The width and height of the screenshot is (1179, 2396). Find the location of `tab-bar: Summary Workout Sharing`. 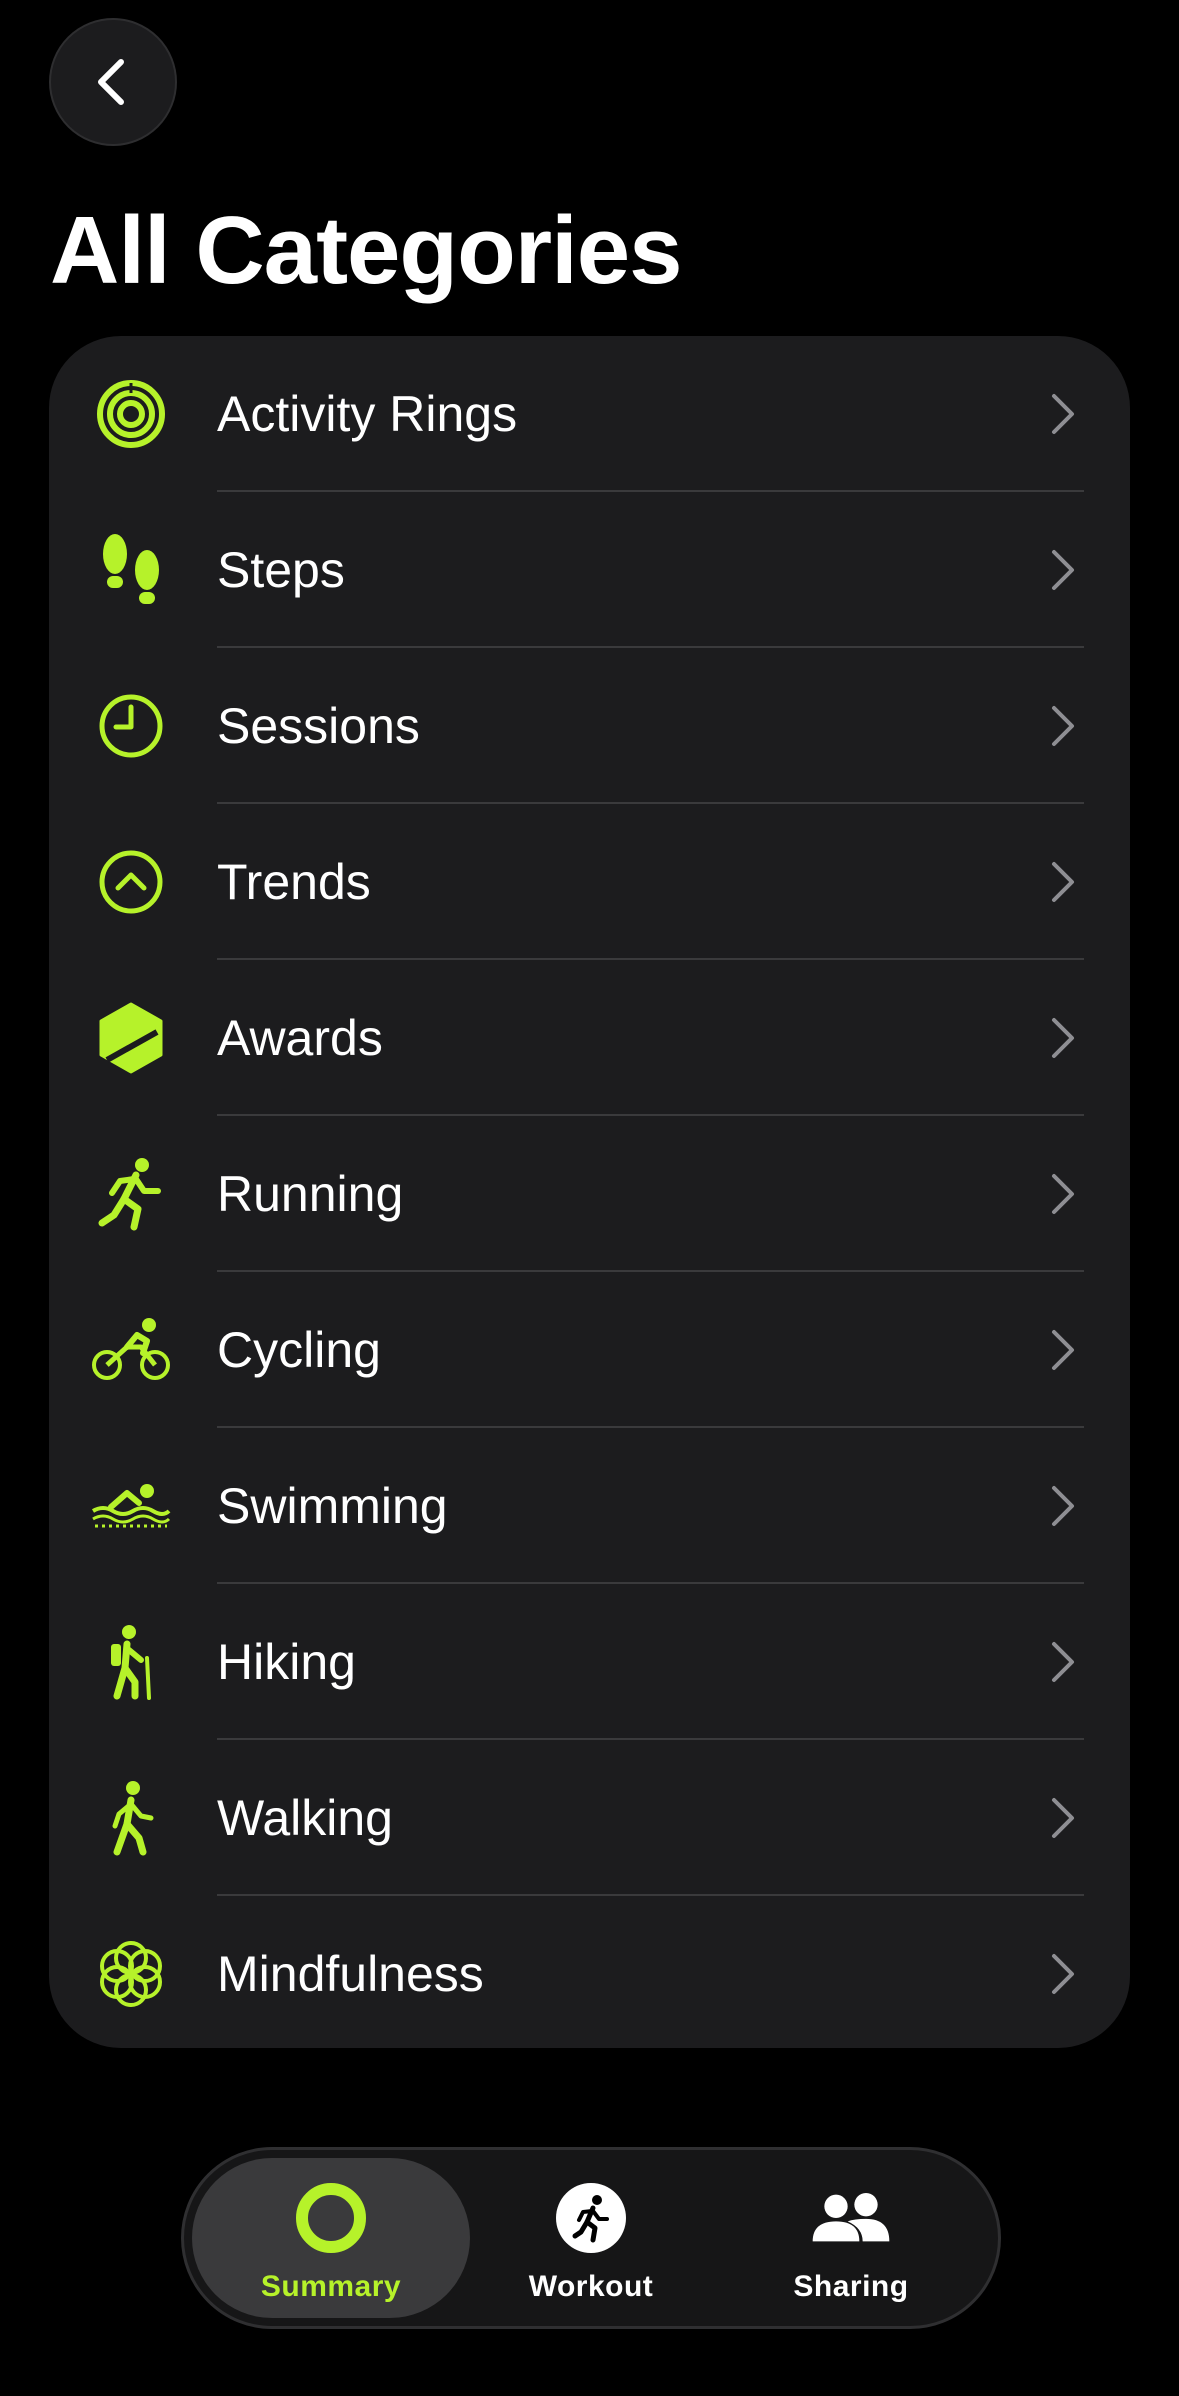

tab-bar: Summary Workout Sharing is located at coordinates (591, 2238).